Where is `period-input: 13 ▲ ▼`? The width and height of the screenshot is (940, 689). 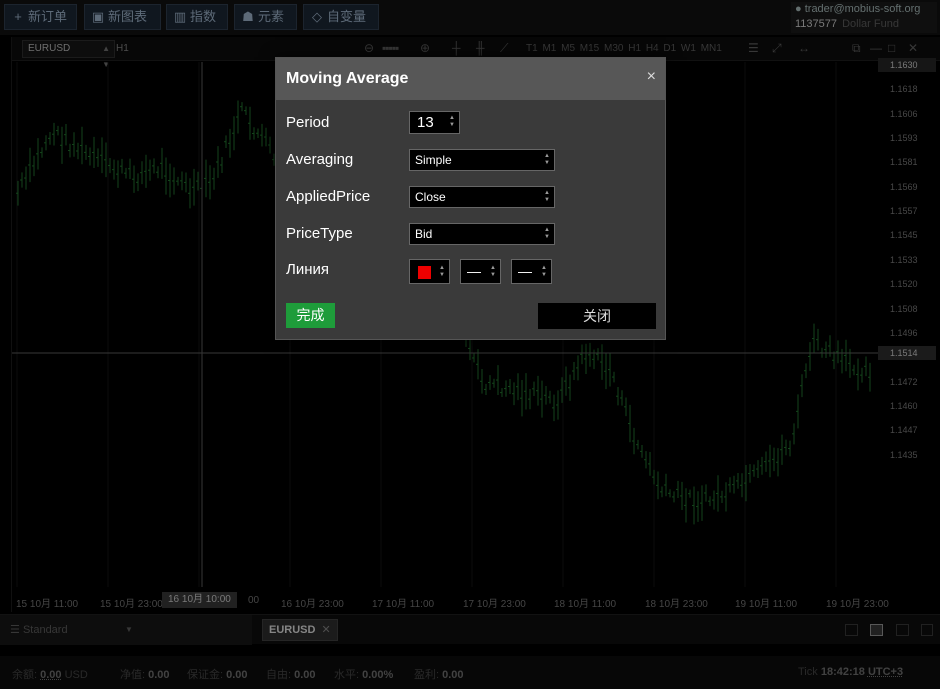
period-input: 13 ▲ ▼ is located at coordinates (434, 122).